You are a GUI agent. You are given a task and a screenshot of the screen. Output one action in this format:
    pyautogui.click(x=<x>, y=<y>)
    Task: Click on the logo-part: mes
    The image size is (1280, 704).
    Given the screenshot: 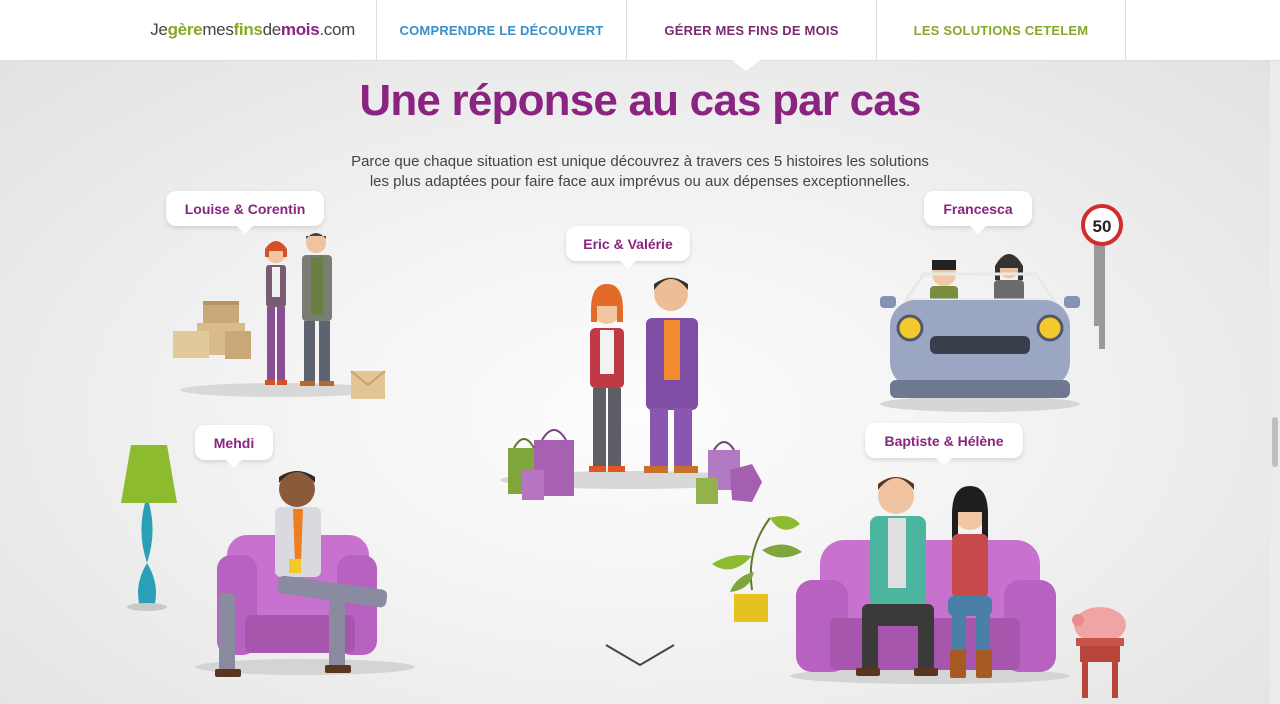 What is the action you would take?
    pyautogui.click(x=218, y=29)
    